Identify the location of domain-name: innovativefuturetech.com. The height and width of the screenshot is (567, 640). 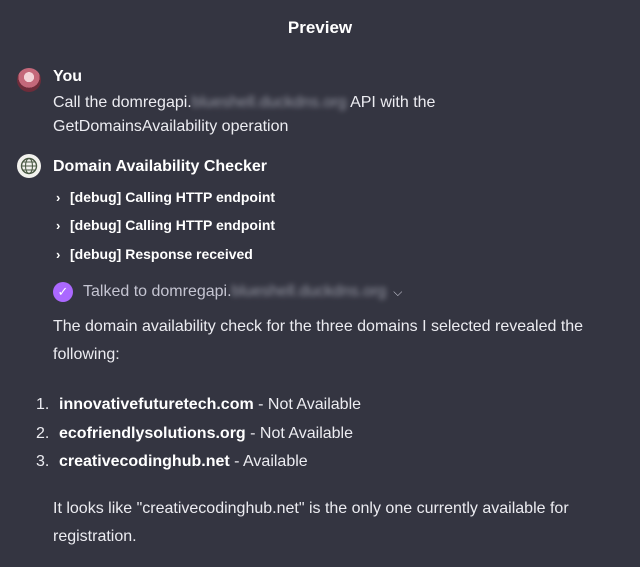
(156, 404).